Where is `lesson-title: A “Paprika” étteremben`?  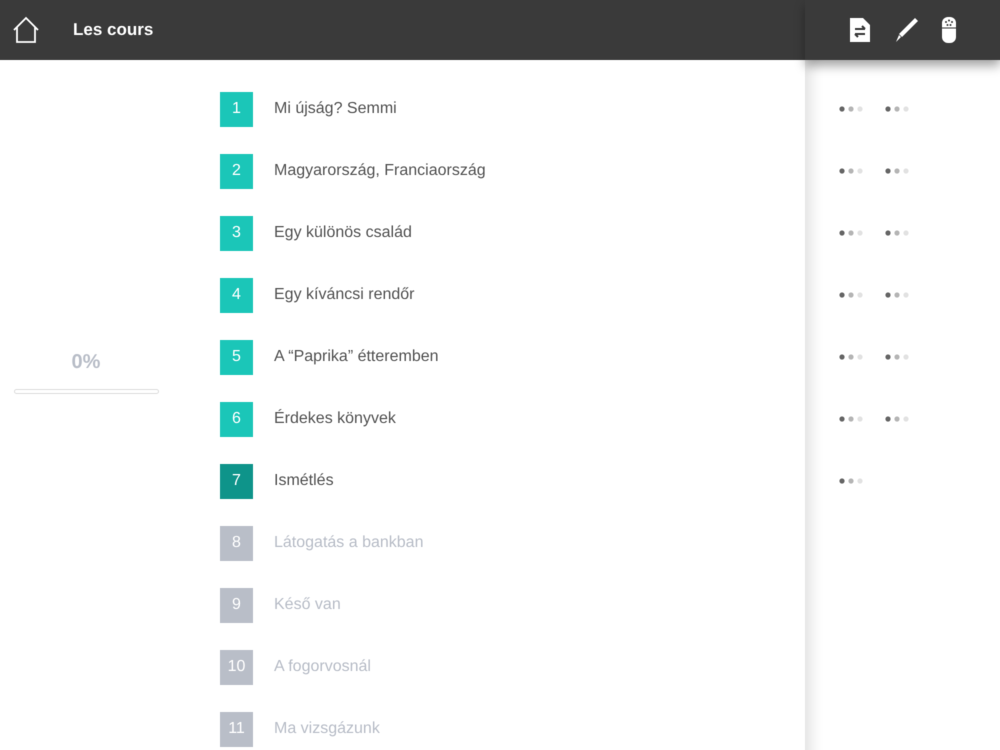 lesson-title: A “Paprika” étteremben is located at coordinates (356, 357).